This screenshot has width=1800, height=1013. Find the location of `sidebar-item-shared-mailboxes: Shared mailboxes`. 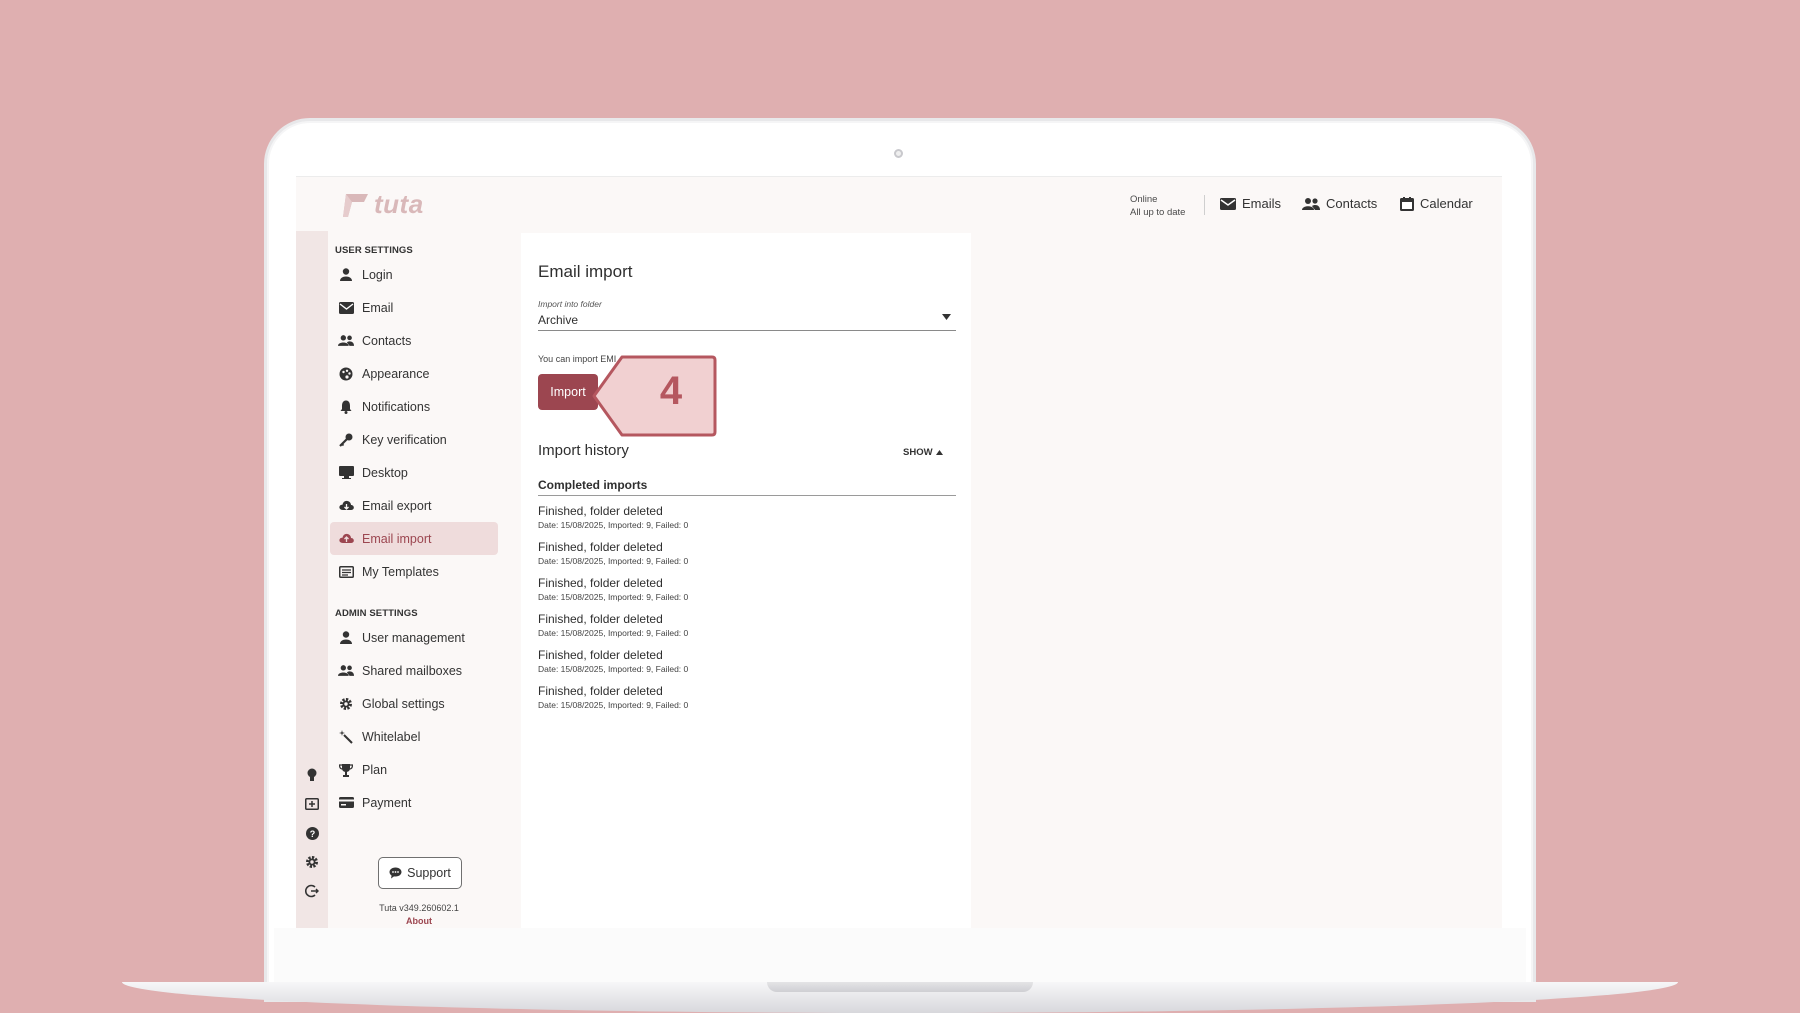

sidebar-item-shared-mailboxes: Shared mailboxes is located at coordinates (414, 670).